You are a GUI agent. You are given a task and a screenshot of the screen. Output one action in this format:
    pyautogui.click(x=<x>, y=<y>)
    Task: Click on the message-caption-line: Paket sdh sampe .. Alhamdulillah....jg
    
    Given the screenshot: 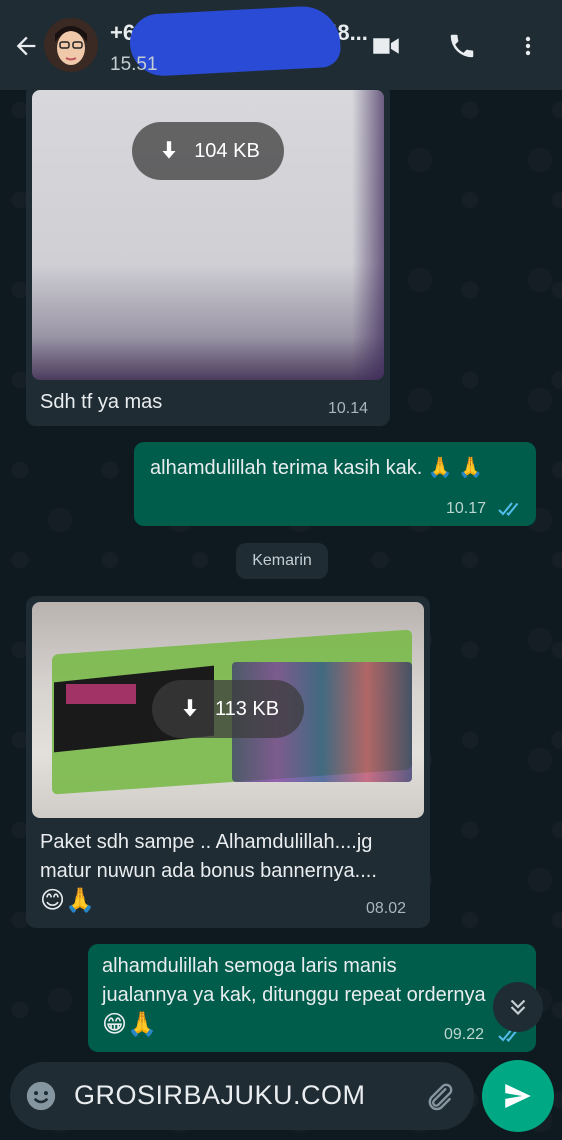 What is the action you would take?
    pyautogui.click(x=206, y=842)
    